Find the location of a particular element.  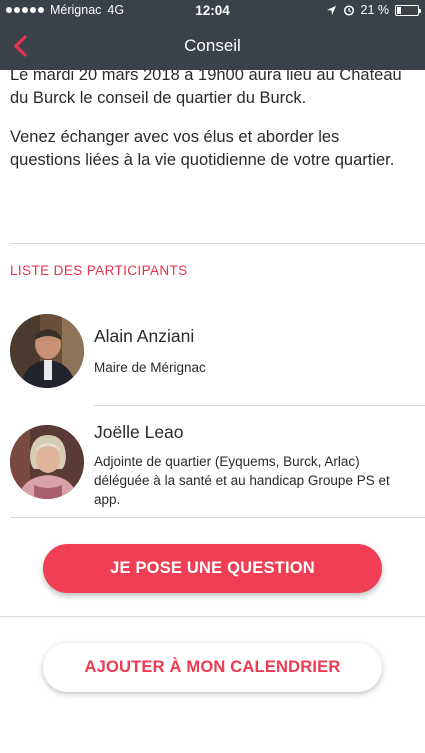

alarm-icon is located at coordinates (348, 10).